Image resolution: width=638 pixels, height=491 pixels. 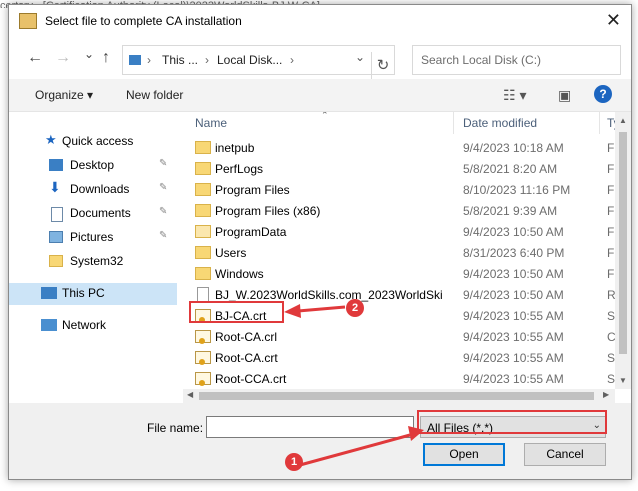 What do you see at coordinates (93, 294) in the screenshot?
I see `nav-this-pc: This PC` at bounding box center [93, 294].